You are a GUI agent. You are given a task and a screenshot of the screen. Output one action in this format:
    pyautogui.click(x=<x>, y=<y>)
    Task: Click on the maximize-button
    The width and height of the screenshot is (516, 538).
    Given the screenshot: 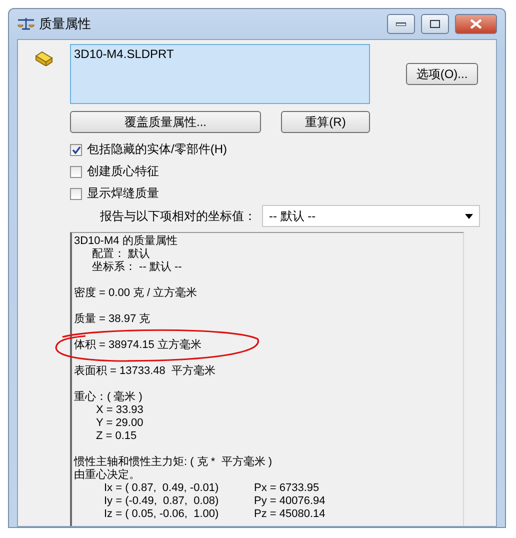 What is the action you would take?
    pyautogui.click(x=435, y=24)
    